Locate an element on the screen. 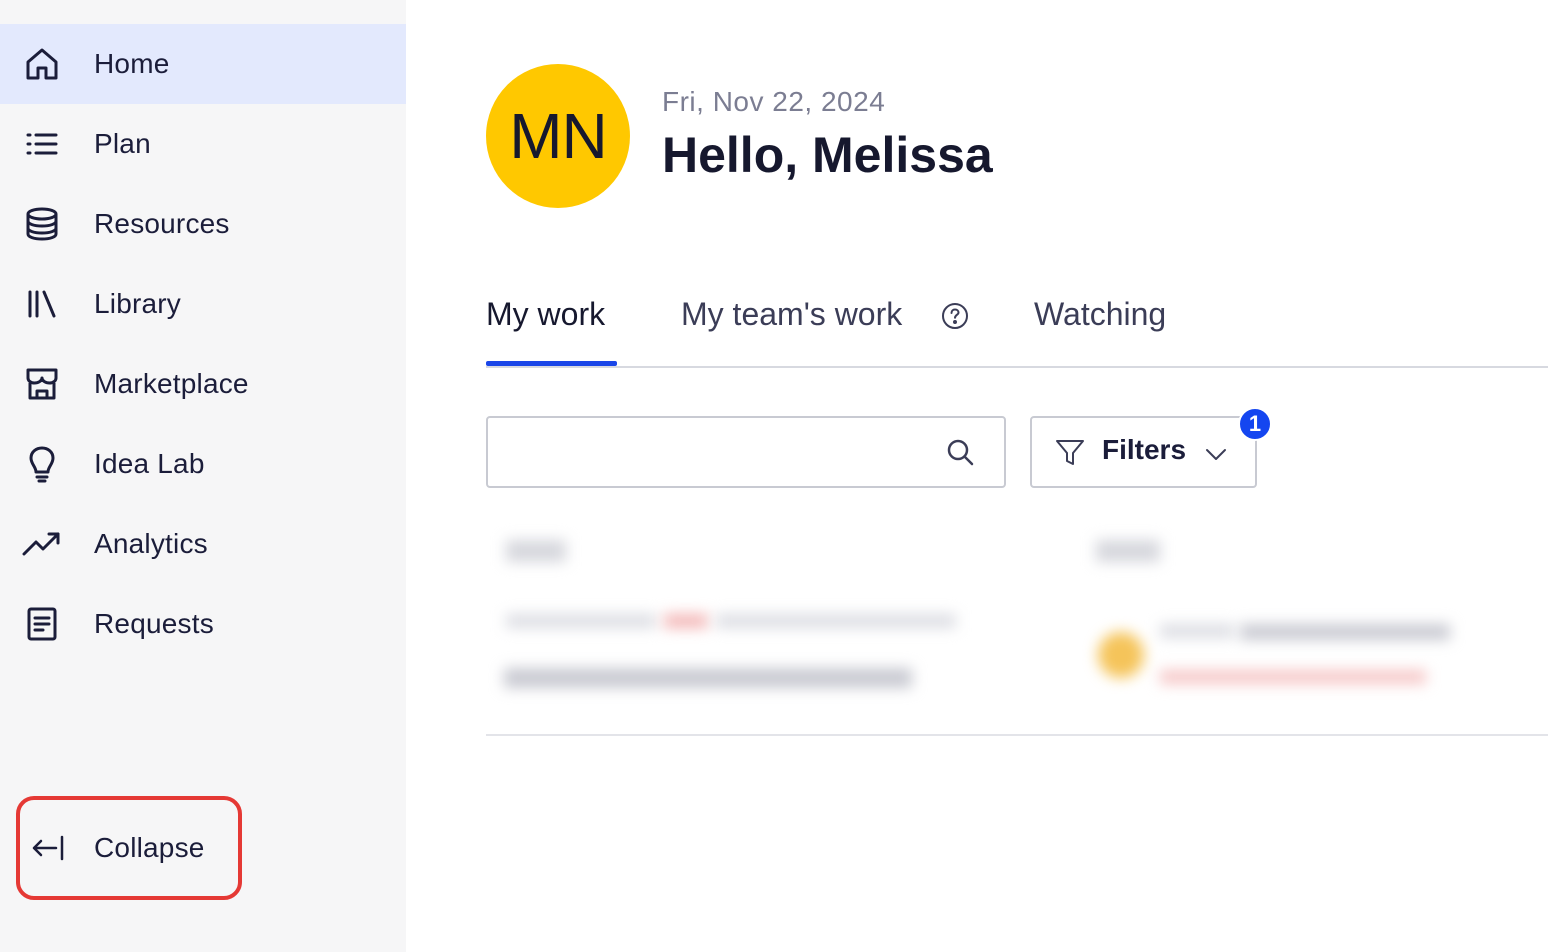 This screenshot has width=1548, height=952. document-icon is located at coordinates (42, 624).